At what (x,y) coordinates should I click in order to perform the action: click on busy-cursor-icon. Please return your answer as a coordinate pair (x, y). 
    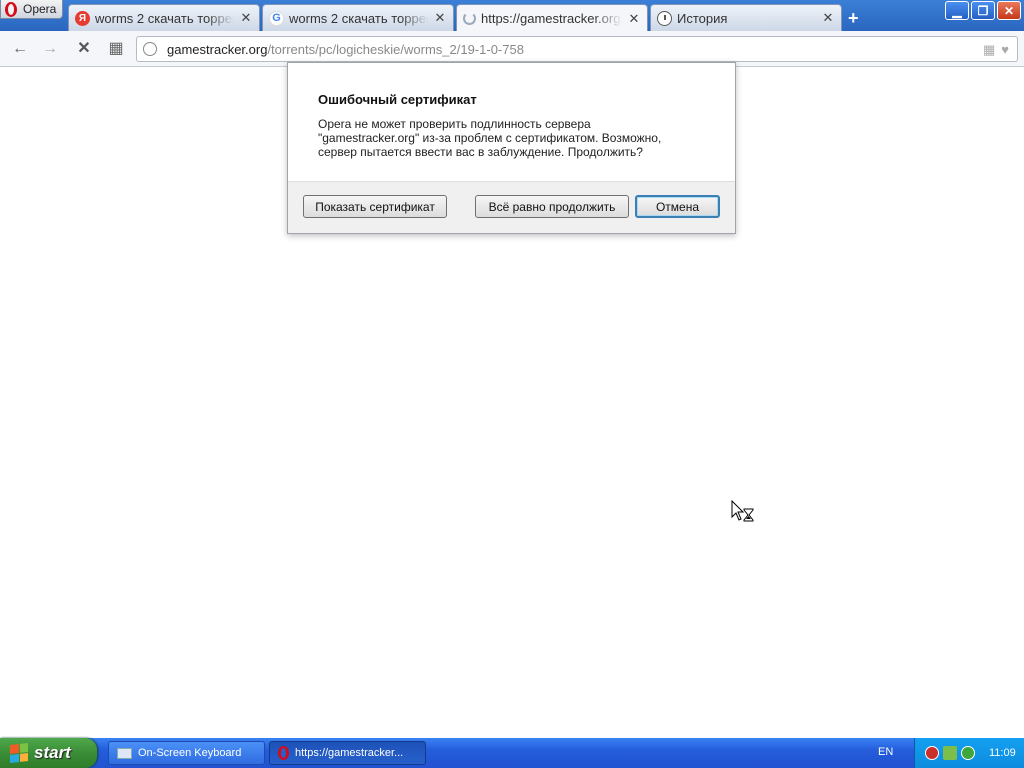
    Looking at the image, I should click on (742, 511).